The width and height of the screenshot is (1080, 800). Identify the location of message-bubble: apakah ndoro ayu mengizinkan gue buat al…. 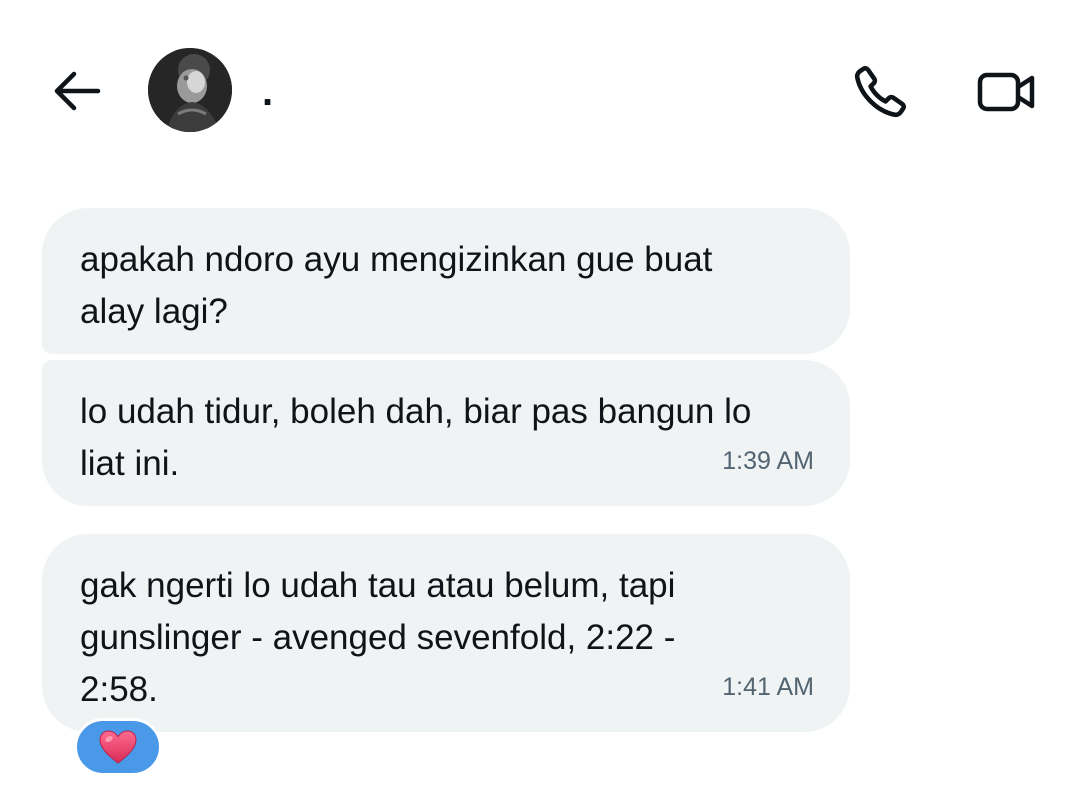
(446, 281).